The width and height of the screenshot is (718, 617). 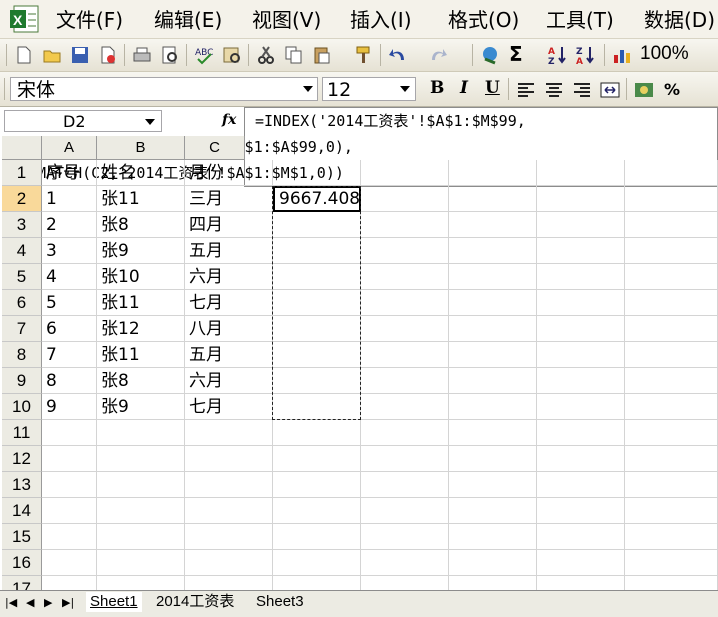 I want to click on tab-sheet3: Sheet3, so click(x=280, y=602).